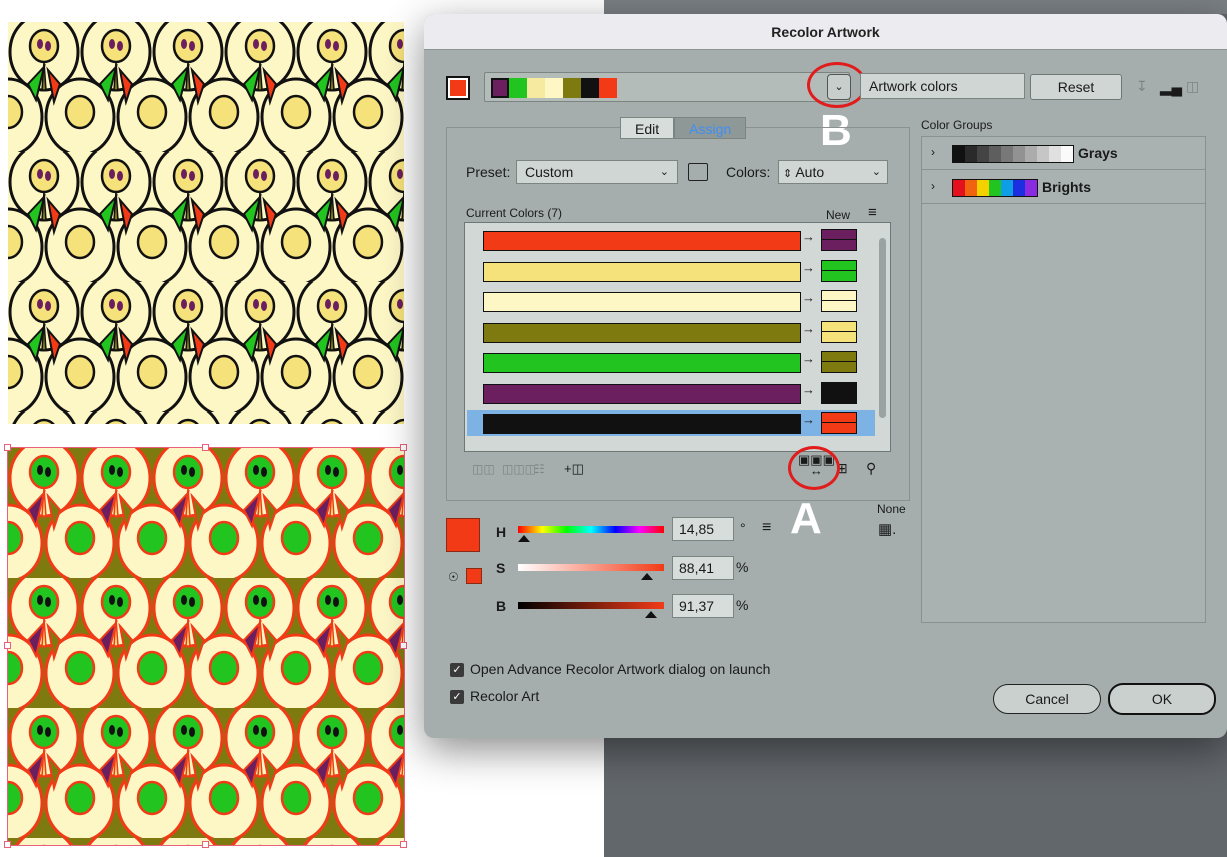 The width and height of the screenshot is (1227, 857). What do you see at coordinates (787, 174) in the screenshot?
I see `stepper-icon: ⇕` at bounding box center [787, 174].